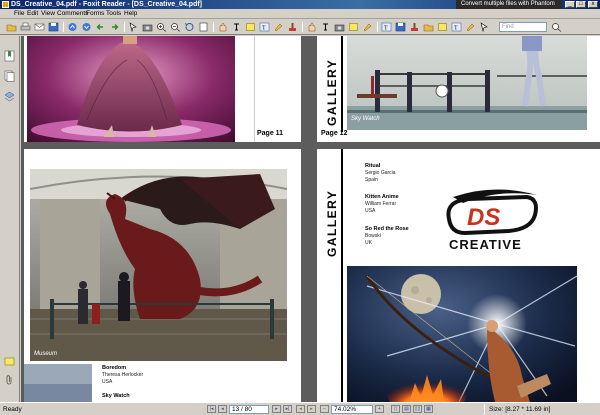  What do you see at coordinates (86, 27) in the screenshot?
I see `next-icon` at bounding box center [86, 27].